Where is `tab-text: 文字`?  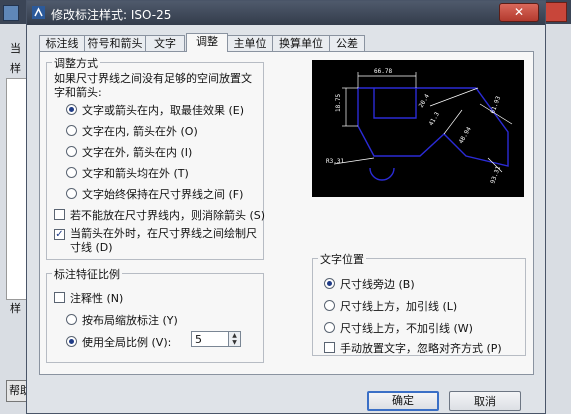 tab-text: 文字 is located at coordinates (165, 43).